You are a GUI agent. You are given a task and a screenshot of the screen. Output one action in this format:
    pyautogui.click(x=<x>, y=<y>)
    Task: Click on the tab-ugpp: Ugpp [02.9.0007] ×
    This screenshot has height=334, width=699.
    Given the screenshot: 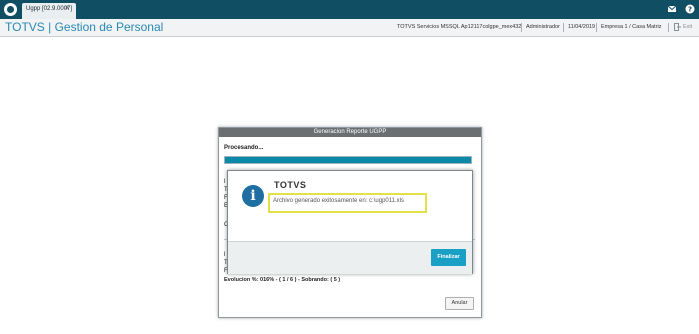 What is the action you would take?
    pyautogui.click(x=49, y=11)
    